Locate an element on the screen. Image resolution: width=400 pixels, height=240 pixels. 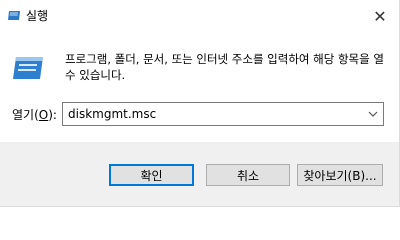
chevron-down-icon is located at coordinates (373, 114).